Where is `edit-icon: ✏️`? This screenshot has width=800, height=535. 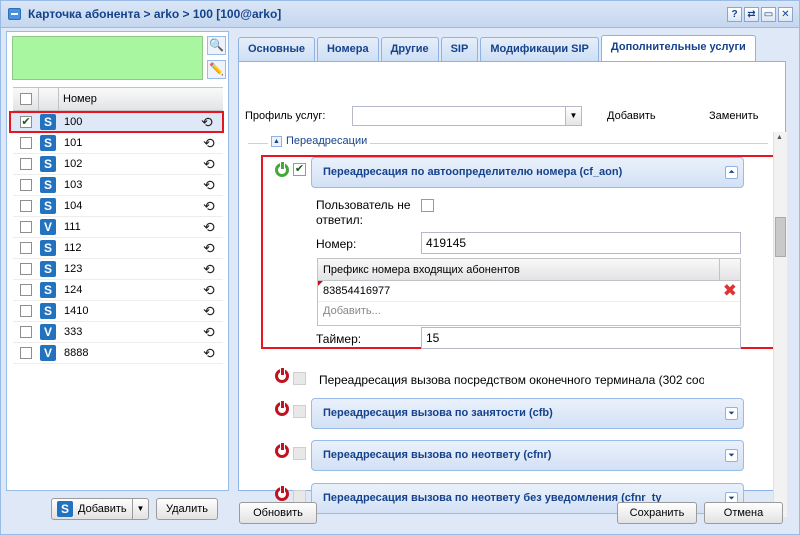 edit-icon: ✏️ is located at coordinates (216, 69).